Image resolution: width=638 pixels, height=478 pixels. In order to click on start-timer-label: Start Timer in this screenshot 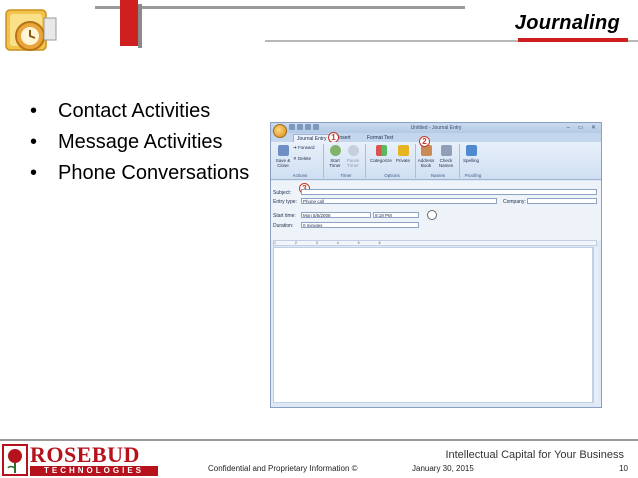, I will do `click(335, 163)`.